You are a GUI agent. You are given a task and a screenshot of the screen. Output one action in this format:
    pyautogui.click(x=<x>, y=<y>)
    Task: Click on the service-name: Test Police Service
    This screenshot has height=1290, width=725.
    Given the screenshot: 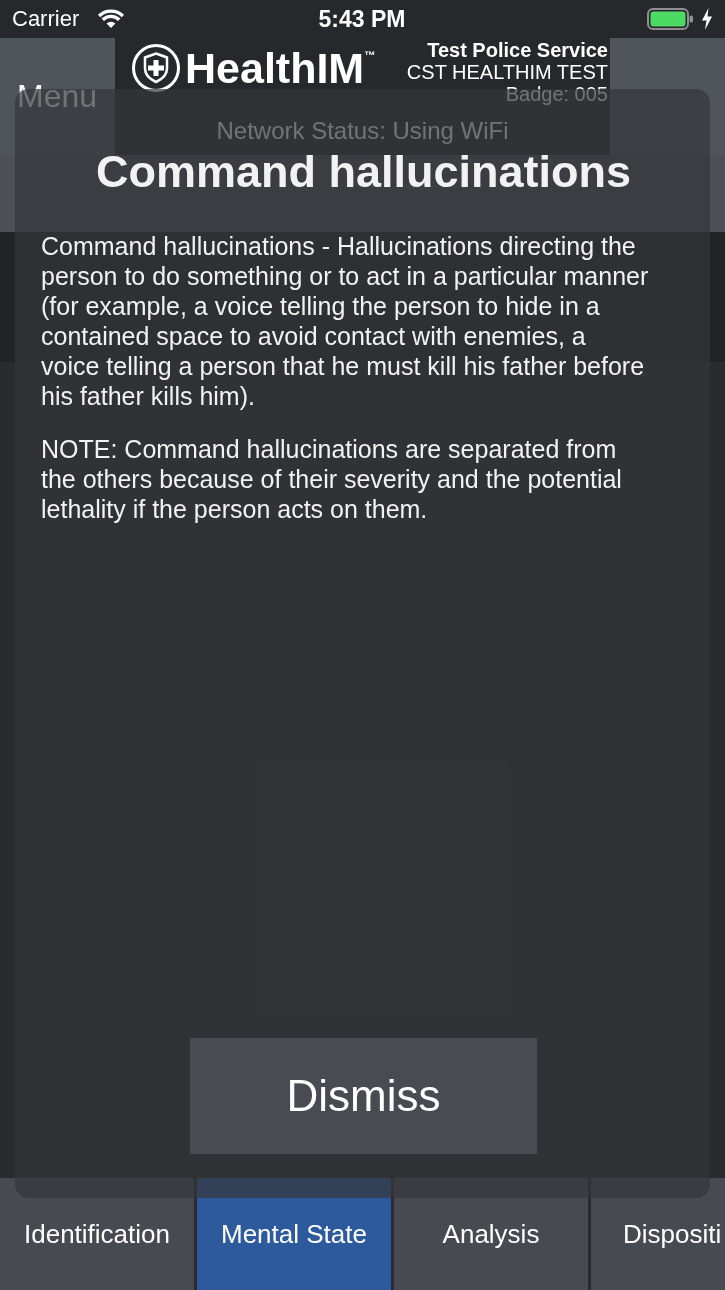 What is the action you would take?
    pyautogui.click(x=517, y=50)
    